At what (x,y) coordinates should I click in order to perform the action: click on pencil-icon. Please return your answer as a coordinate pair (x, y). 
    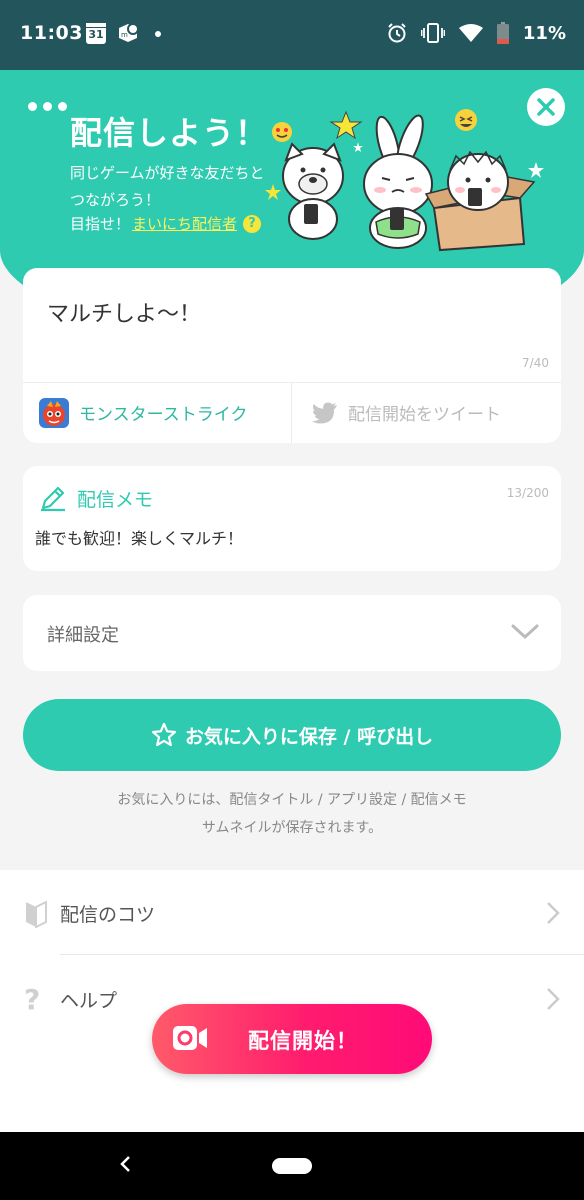
    Looking at the image, I should click on (53, 499).